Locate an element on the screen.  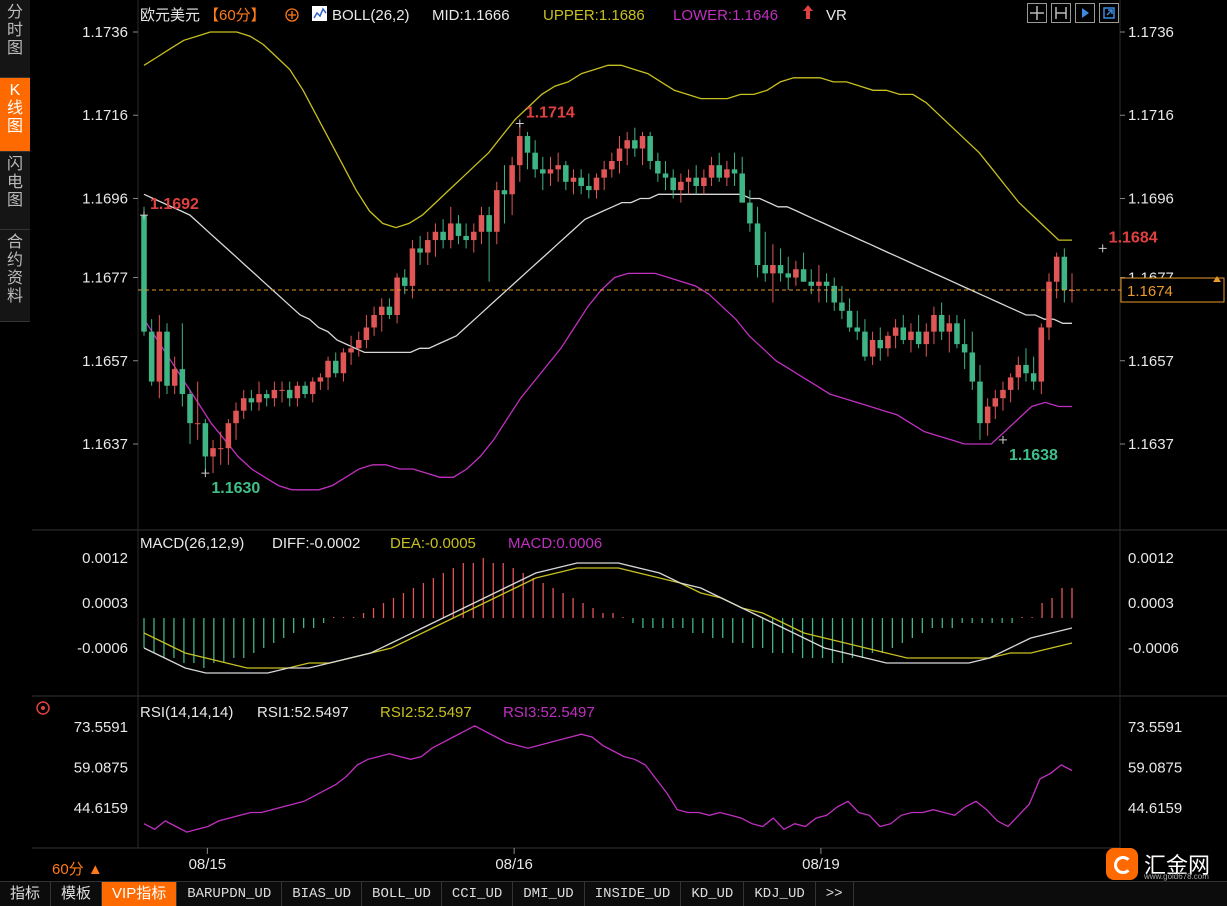
tab-more: >> is located at coordinates (835, 894).